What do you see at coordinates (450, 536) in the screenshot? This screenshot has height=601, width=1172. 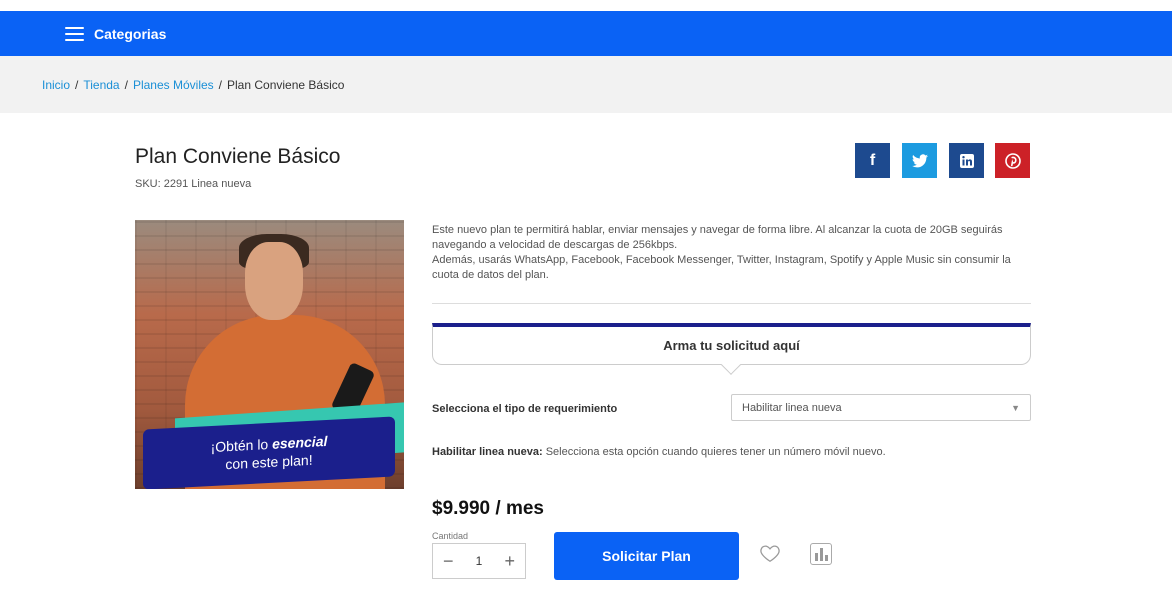 I see `quantity-label: Cantidad` at bounding box center [450, 536].